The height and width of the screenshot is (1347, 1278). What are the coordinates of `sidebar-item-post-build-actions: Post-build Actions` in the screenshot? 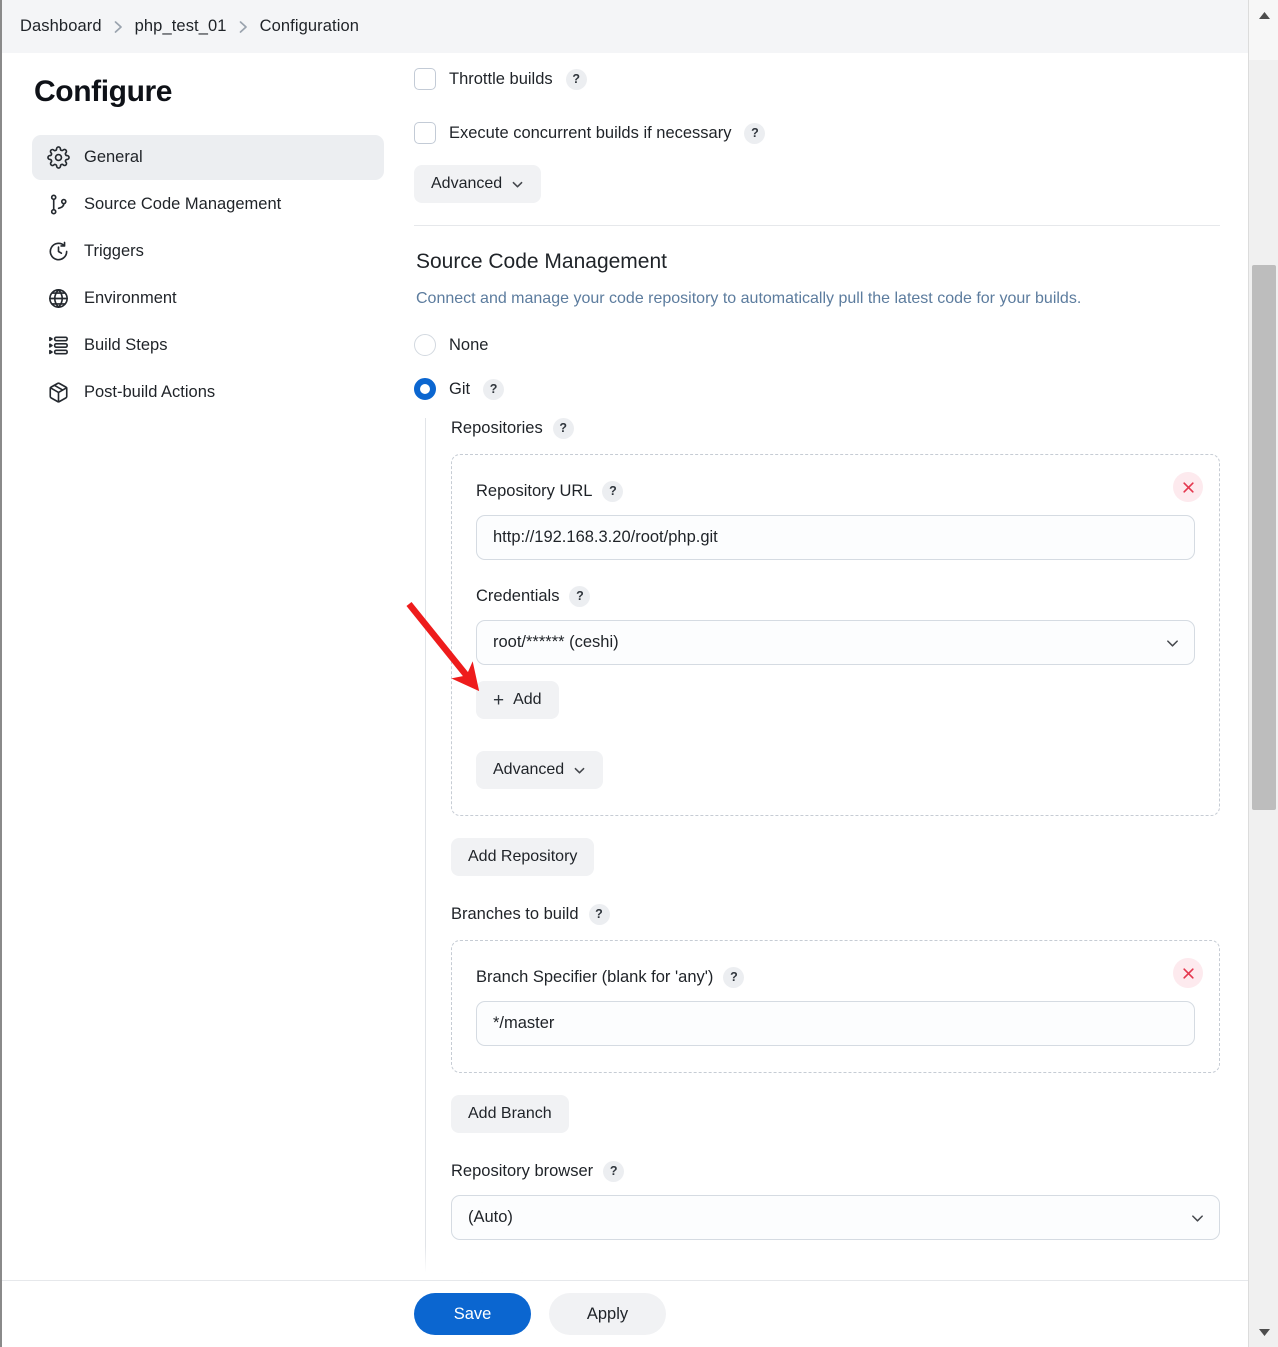 It's located at (208, 392).